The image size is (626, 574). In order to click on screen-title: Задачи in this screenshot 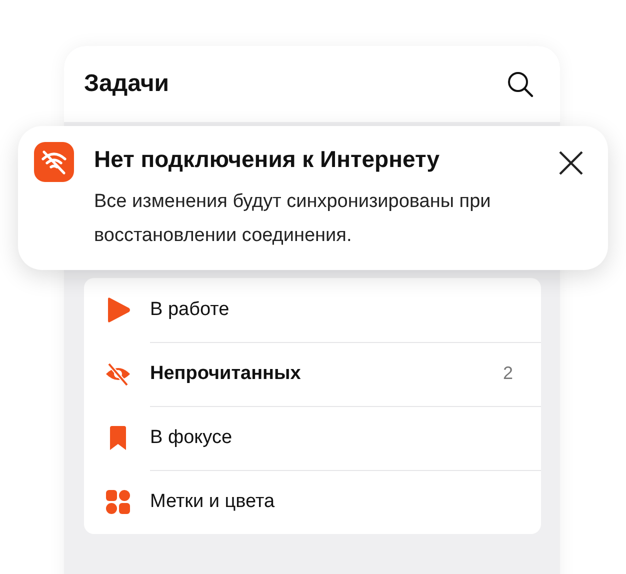, I will do `click(127, 84)`.